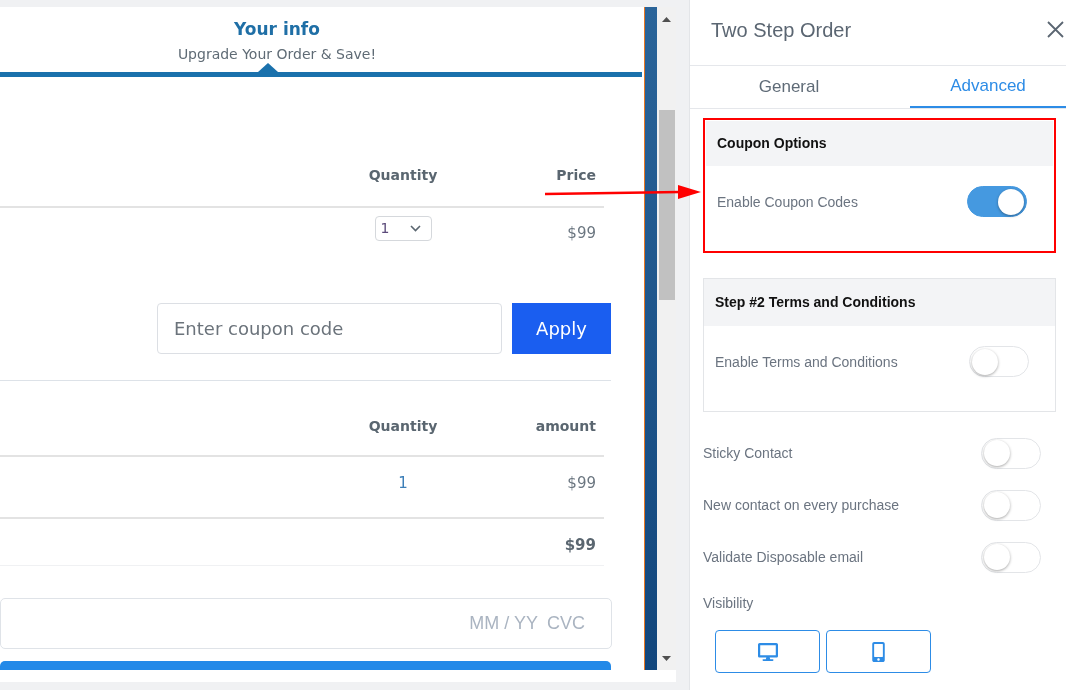 The height and width of the screenshot is (690, 1066). Describe the element at coordinates (403, 228) in the screenshot. I see `quantity-select: 1` at that location.